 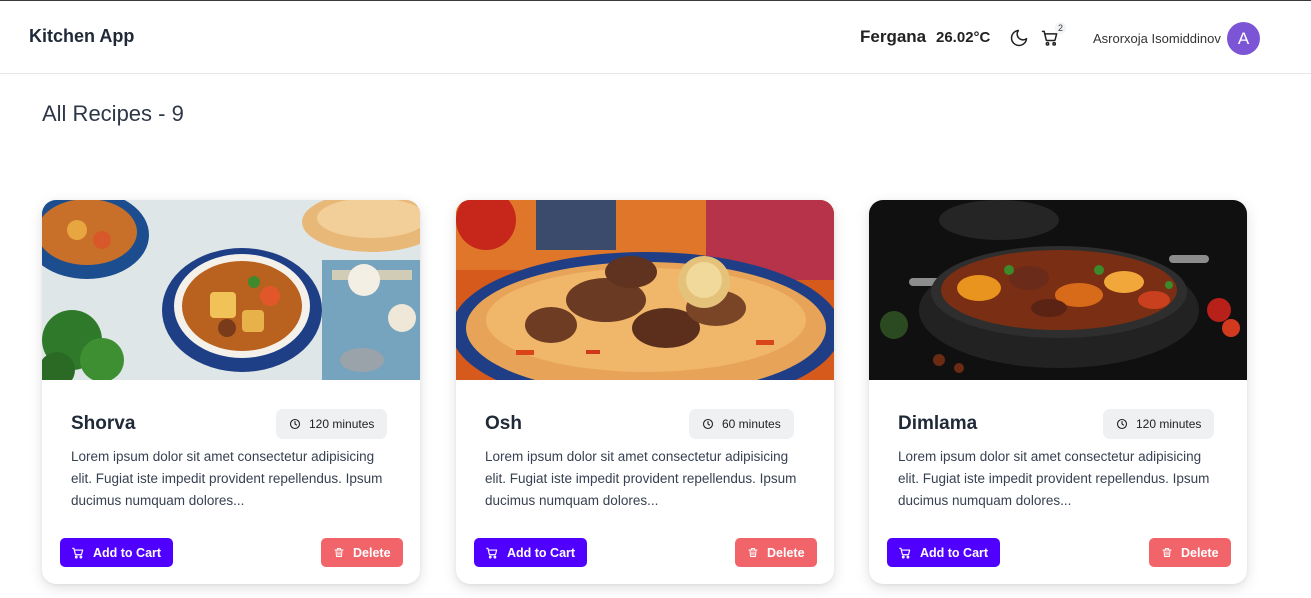 What do you see at coordinates (963, 37) in the screenshot?
I see `weather-temperature: 26.02°C` at bounding box center [963, 37].